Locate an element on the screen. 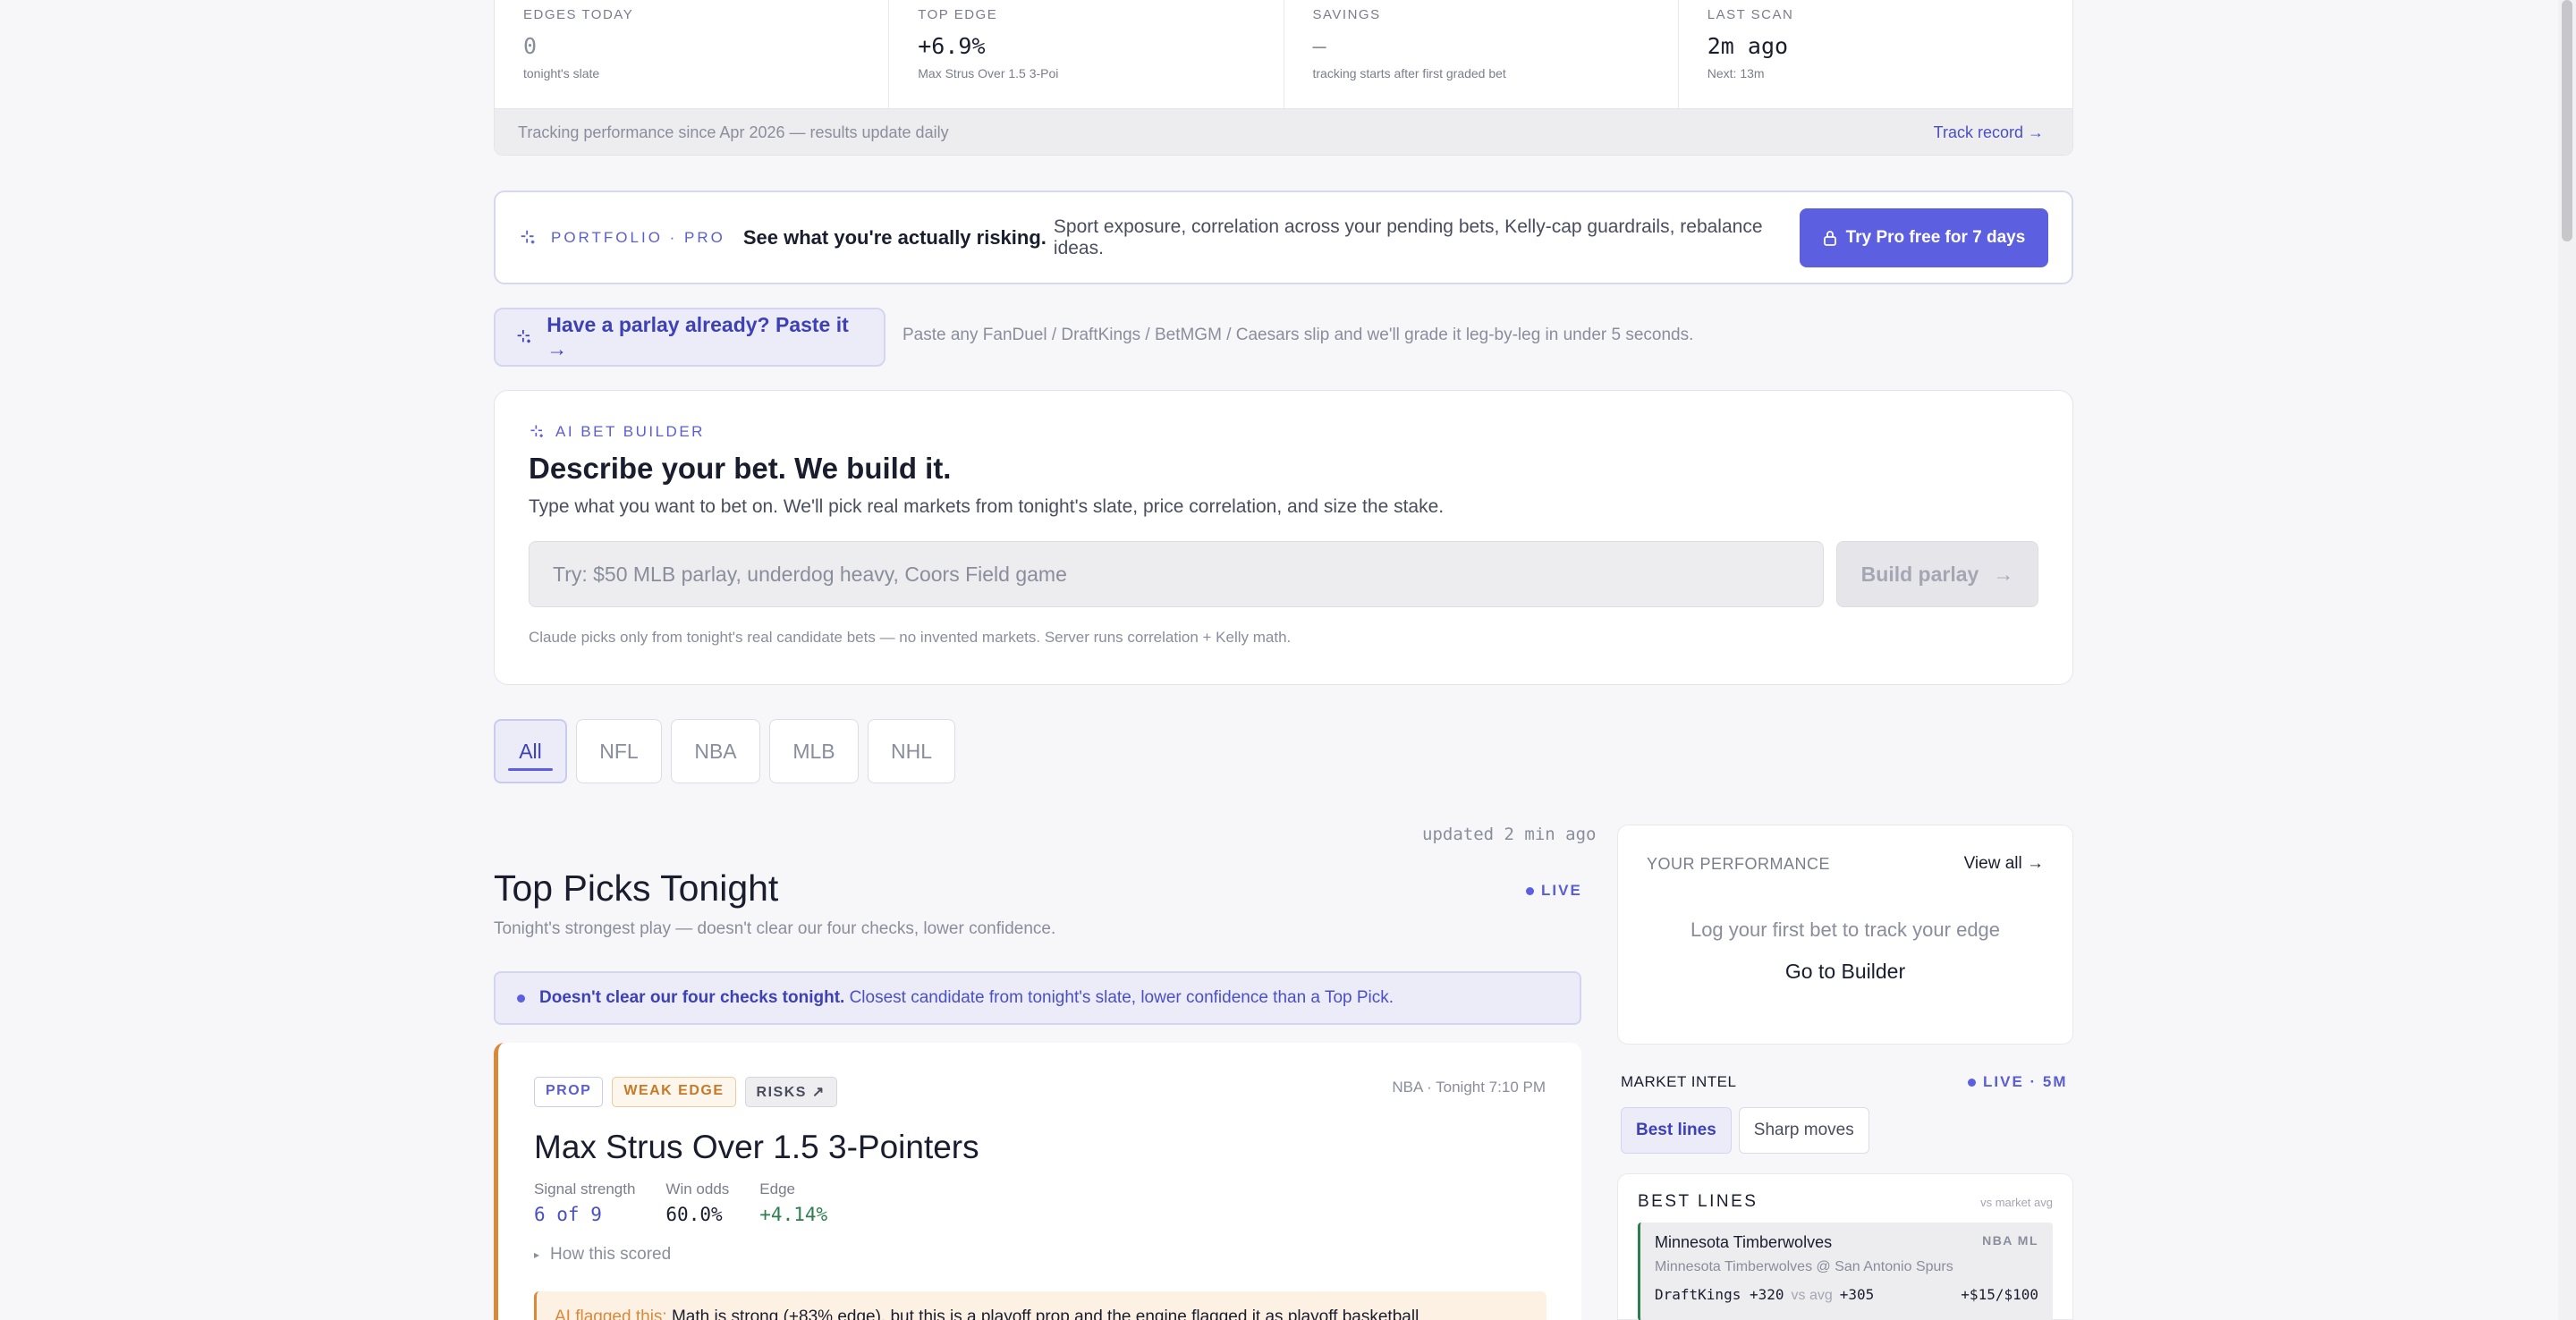 This screenshot has width=2576, height=1320. metric-win-odds: Win odds 60.0% is located at coordinates (697, 1202).